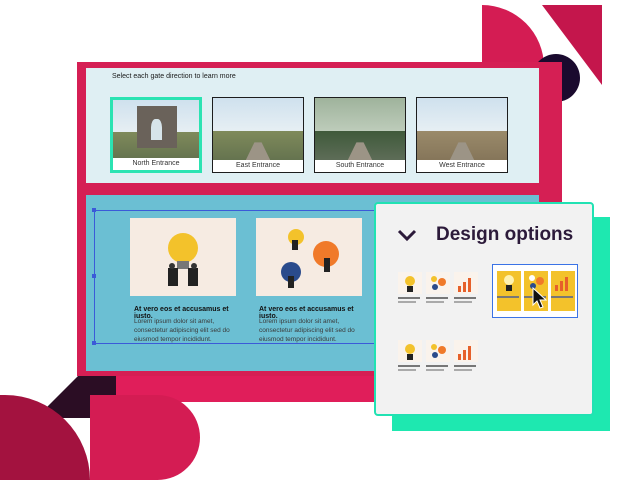 The height and width of the screenshot is (480, 640). I want to click on ideas-illustration, so click(309, 257).